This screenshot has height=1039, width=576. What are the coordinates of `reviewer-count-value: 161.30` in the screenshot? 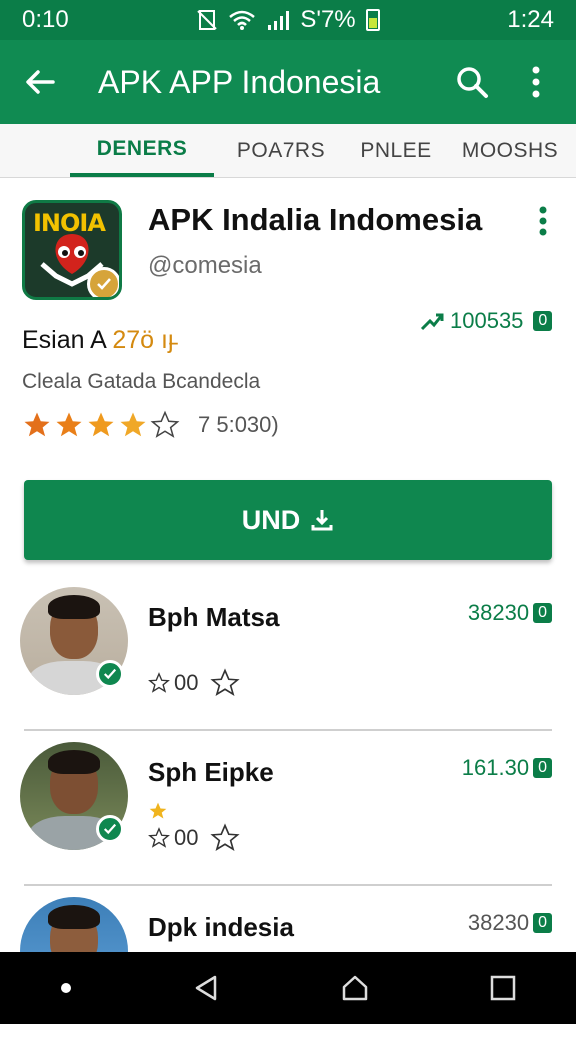 It's located at (495, 767).